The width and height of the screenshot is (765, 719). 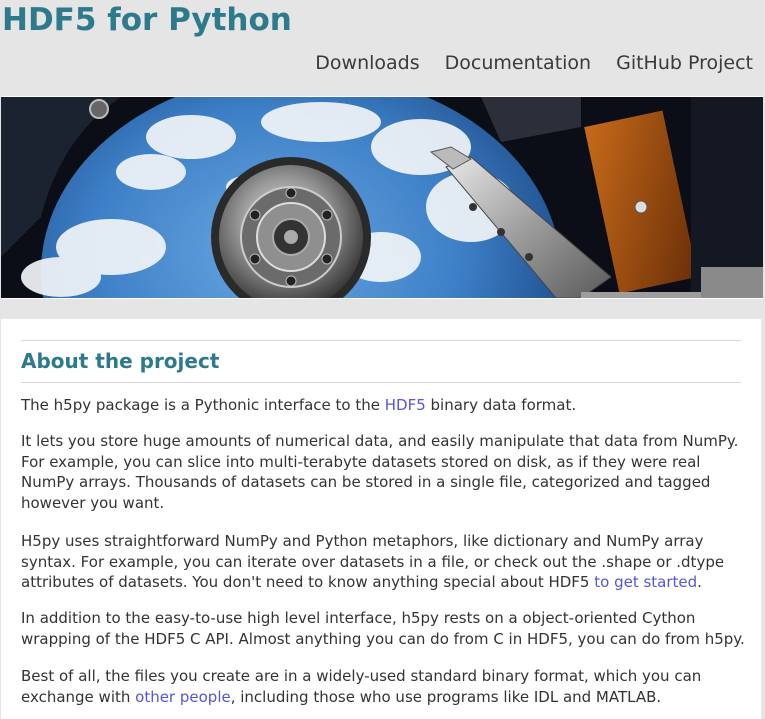 I want to click on paragraph-text: ., so click(x=699, y=582).